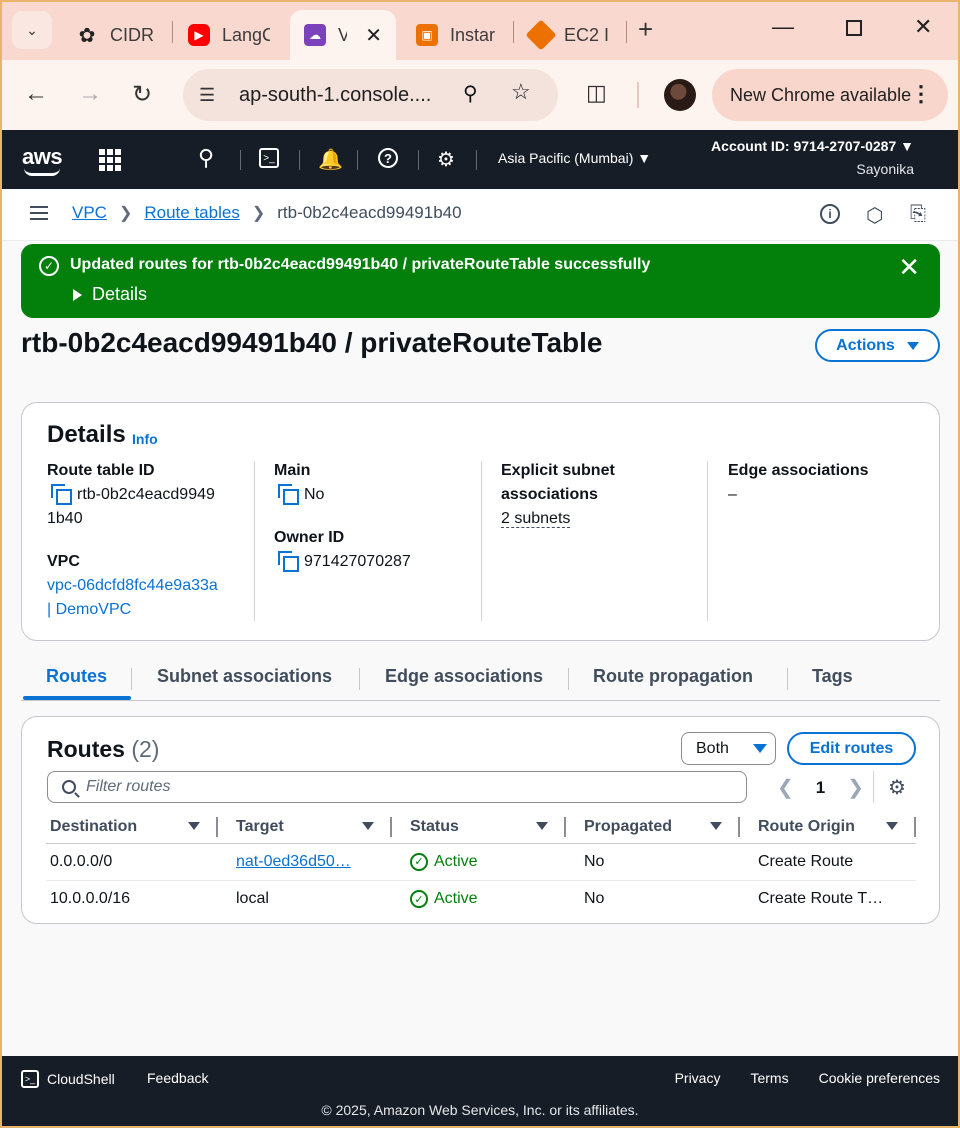 This screenshot has width=960, height=1128. I want to click on col-status: Status, so click(479, 827).